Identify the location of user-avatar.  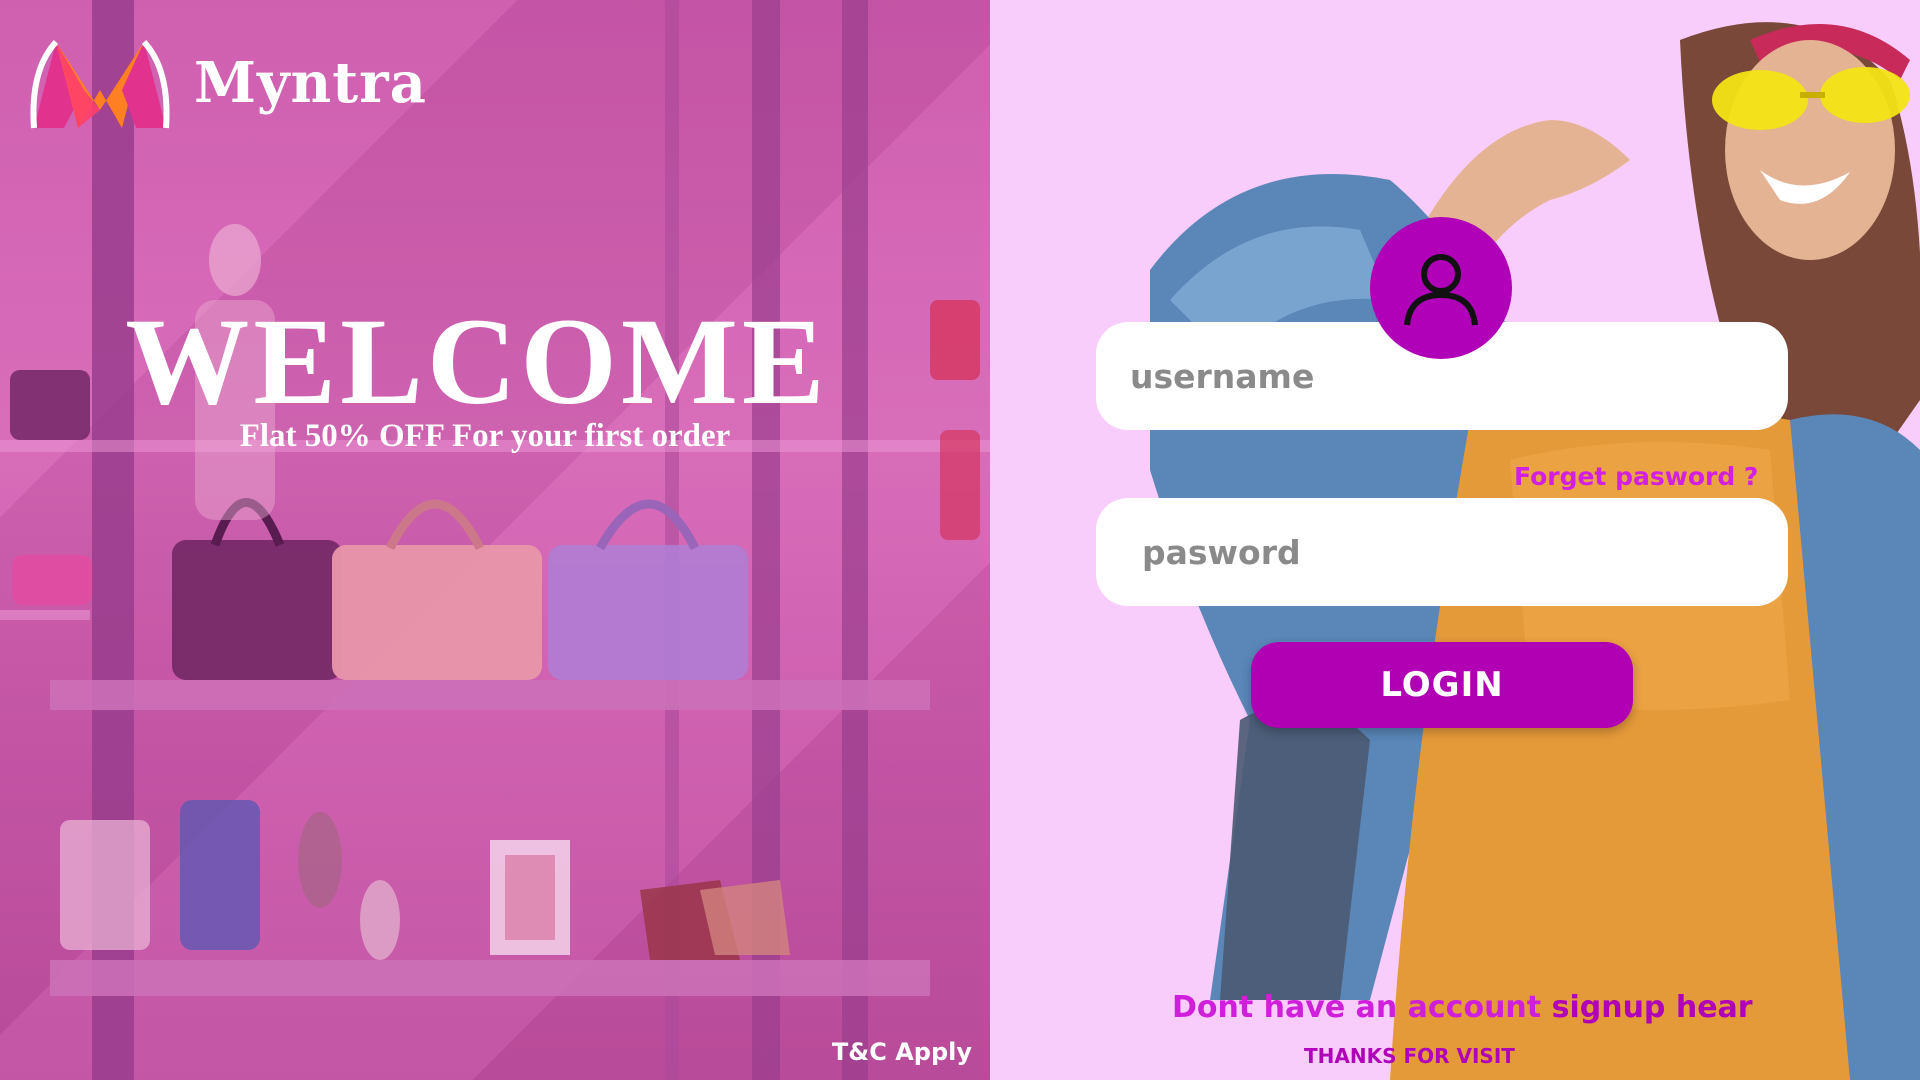
(1441, 288).